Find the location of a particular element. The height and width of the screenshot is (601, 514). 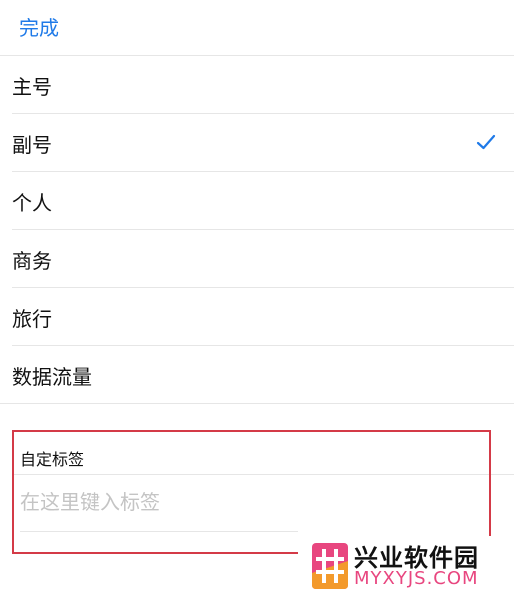

label-option-business: 商务 is located at coordinates (257, 259).